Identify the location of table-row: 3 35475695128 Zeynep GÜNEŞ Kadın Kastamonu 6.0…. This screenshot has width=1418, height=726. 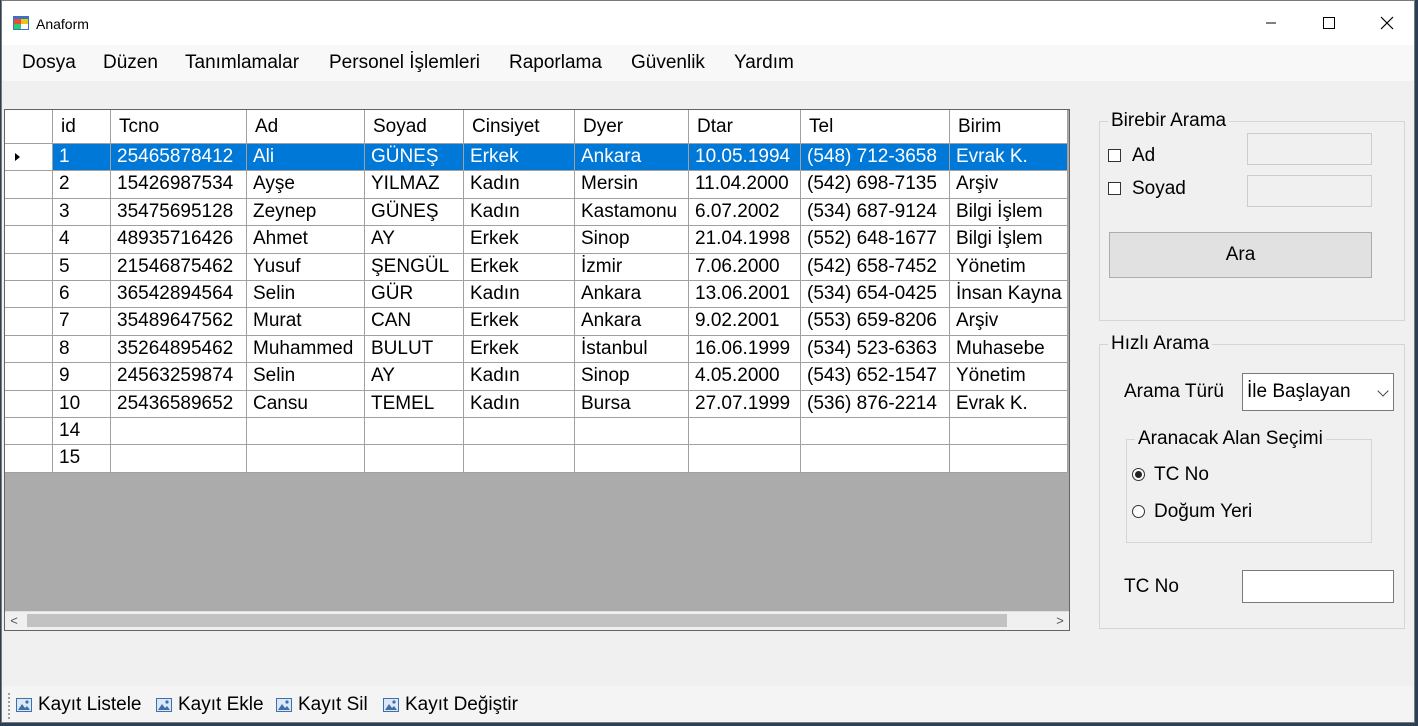
(536, 212).